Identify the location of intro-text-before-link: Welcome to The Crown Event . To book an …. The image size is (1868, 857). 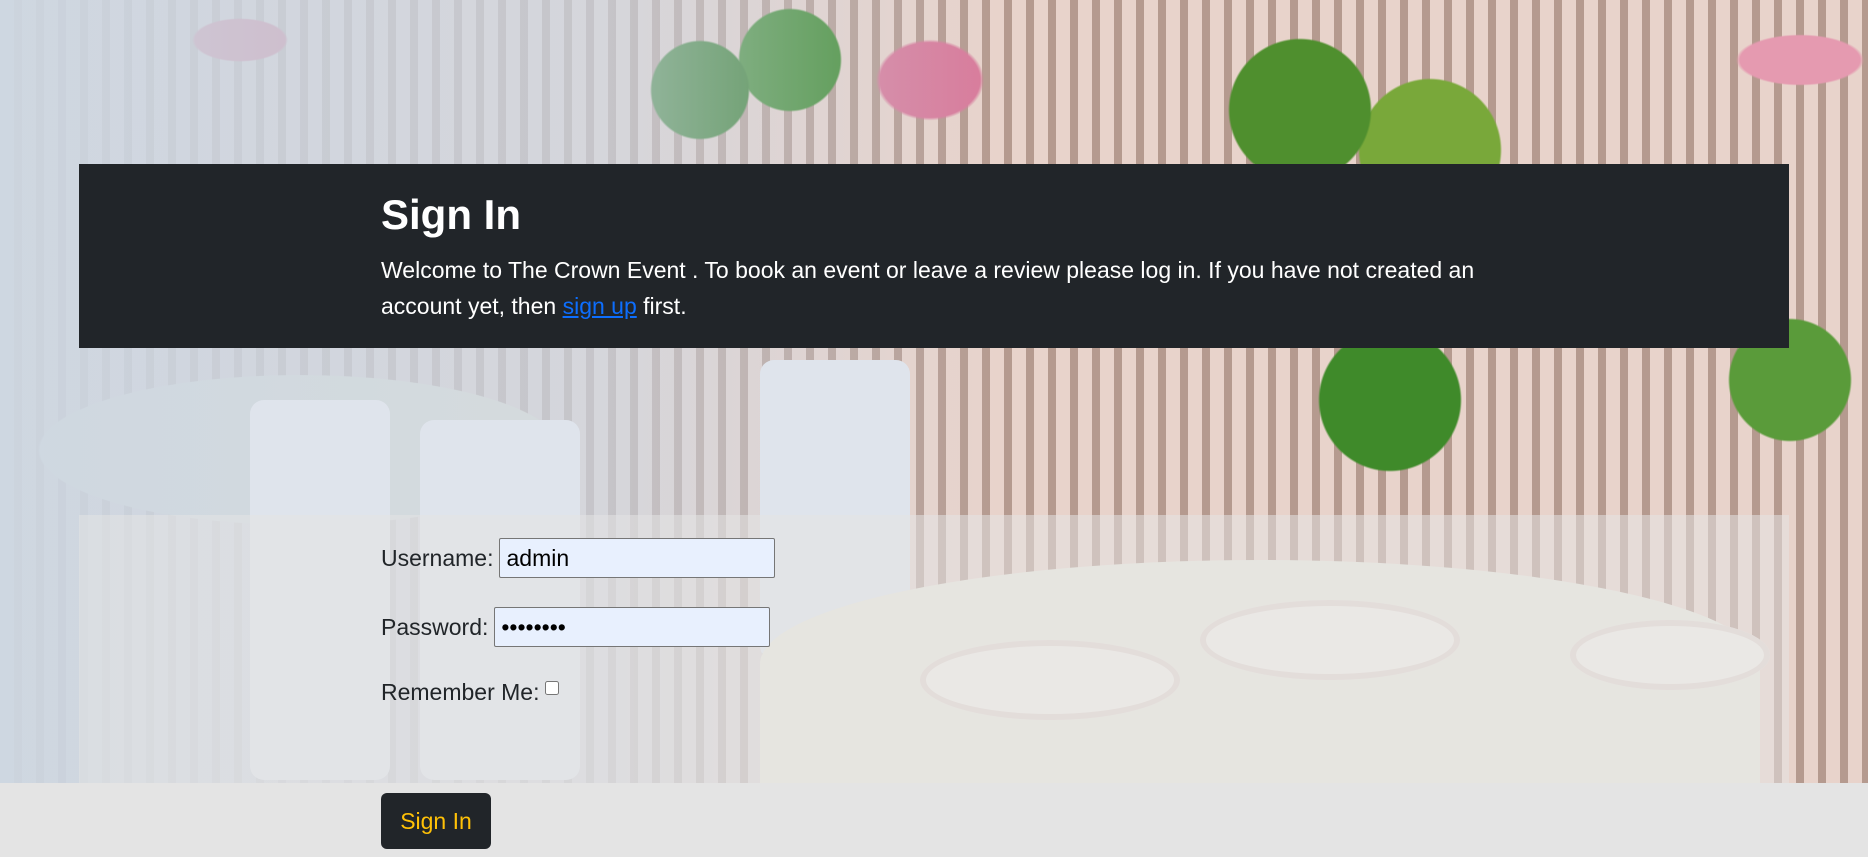
(928, 288).